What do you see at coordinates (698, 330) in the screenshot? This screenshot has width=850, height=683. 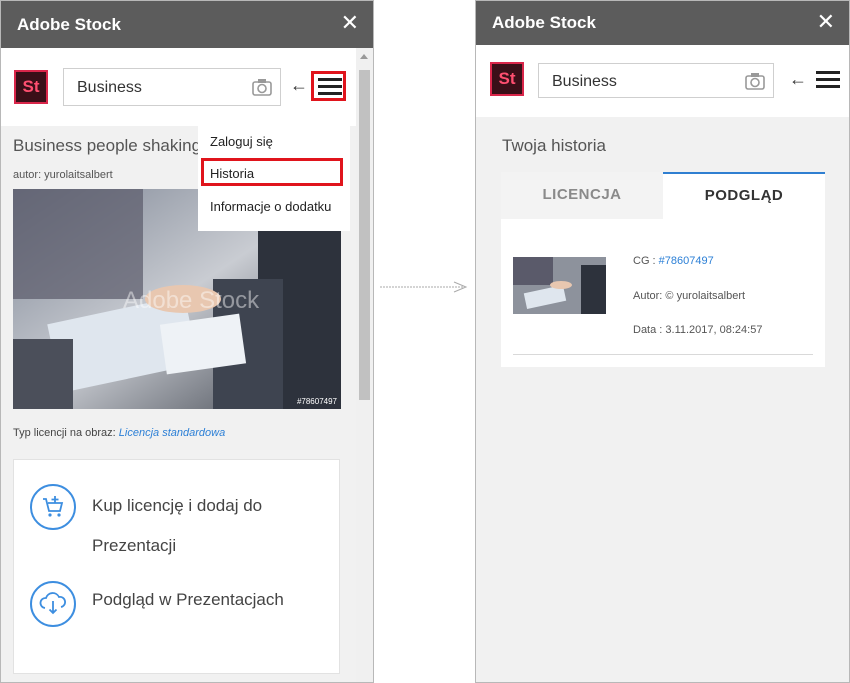 I see `entry-date: Data : 3.11.2017, 08:24:57` at bounding box center [698, 330].